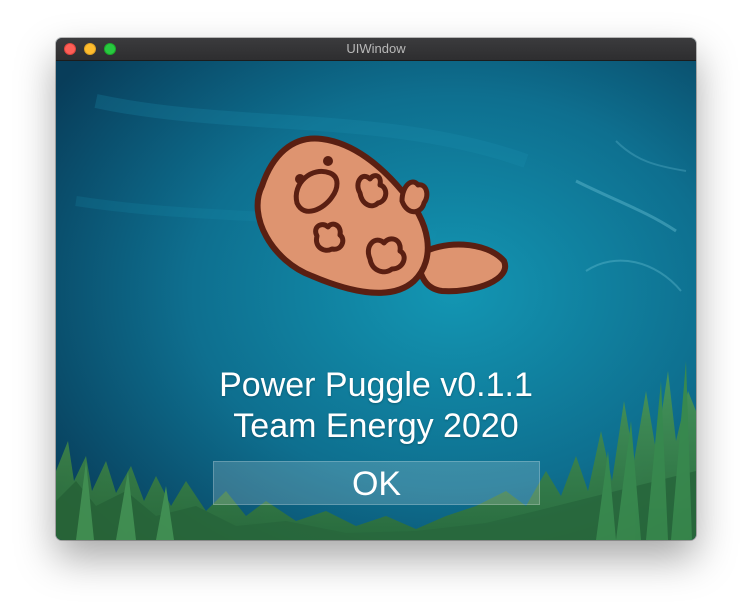 Image resolution: width=752 pixels, height=614 pixels. Describe the element at coordinates (381, 215) in the screenshot. I see `platypus-logo-icon` at that location.